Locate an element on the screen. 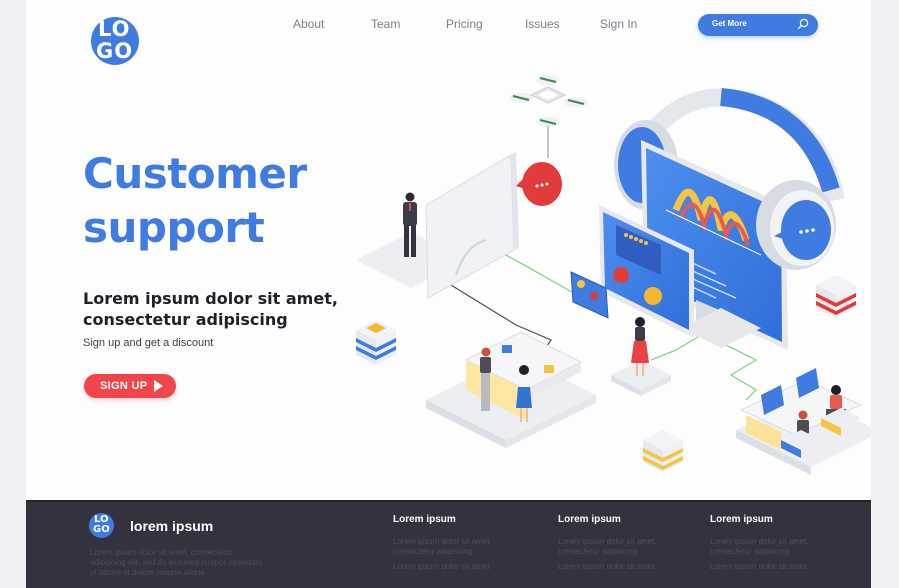 The width and height of the screenshot is (899, 588). title-line-2: support is located at coordinates (174, 227).